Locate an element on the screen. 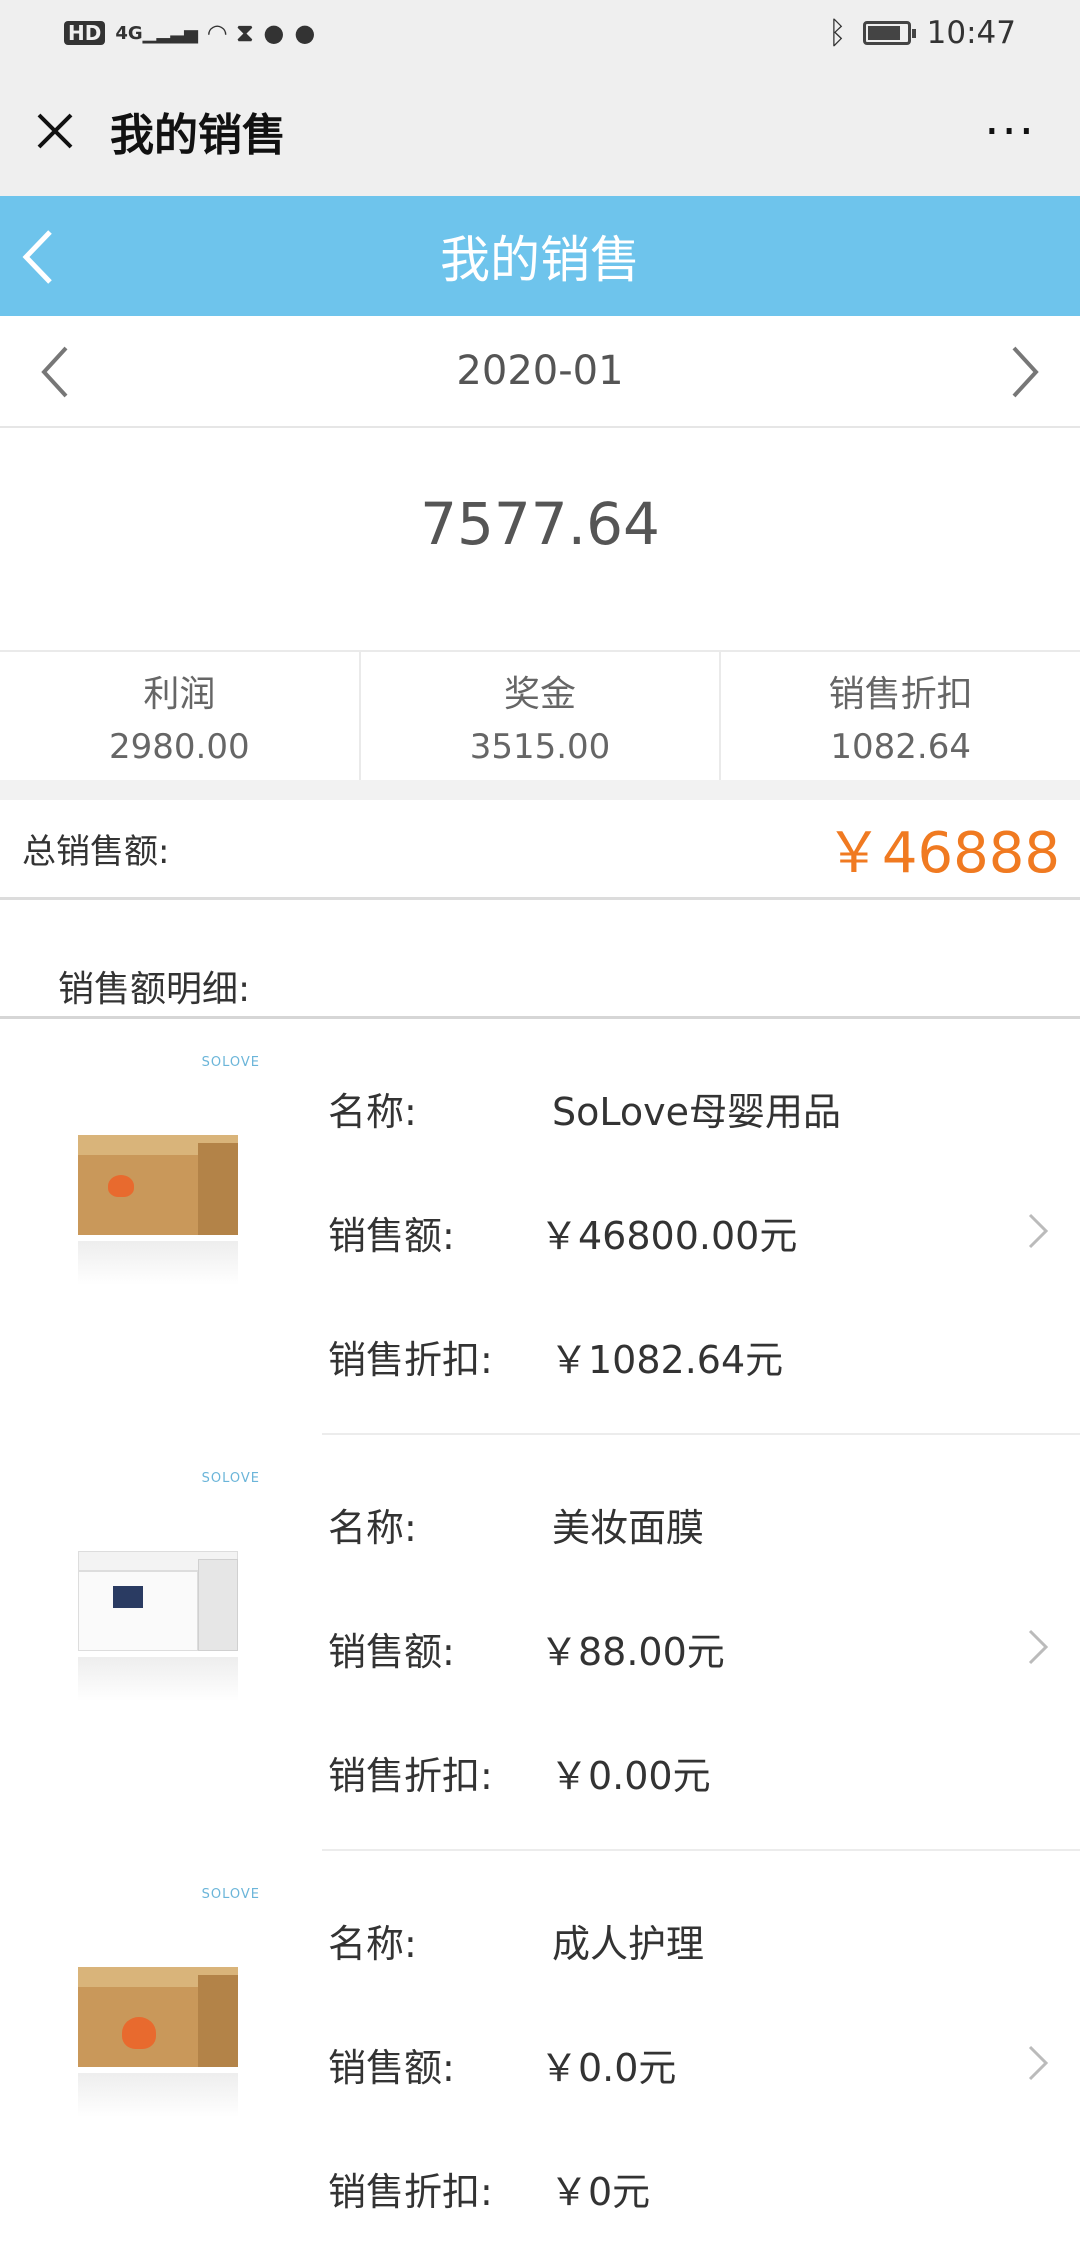 Image resolution: width=1080 pixels, height=2267 pixels. stat-label: 奖金 is located at coordinates (540, 694).